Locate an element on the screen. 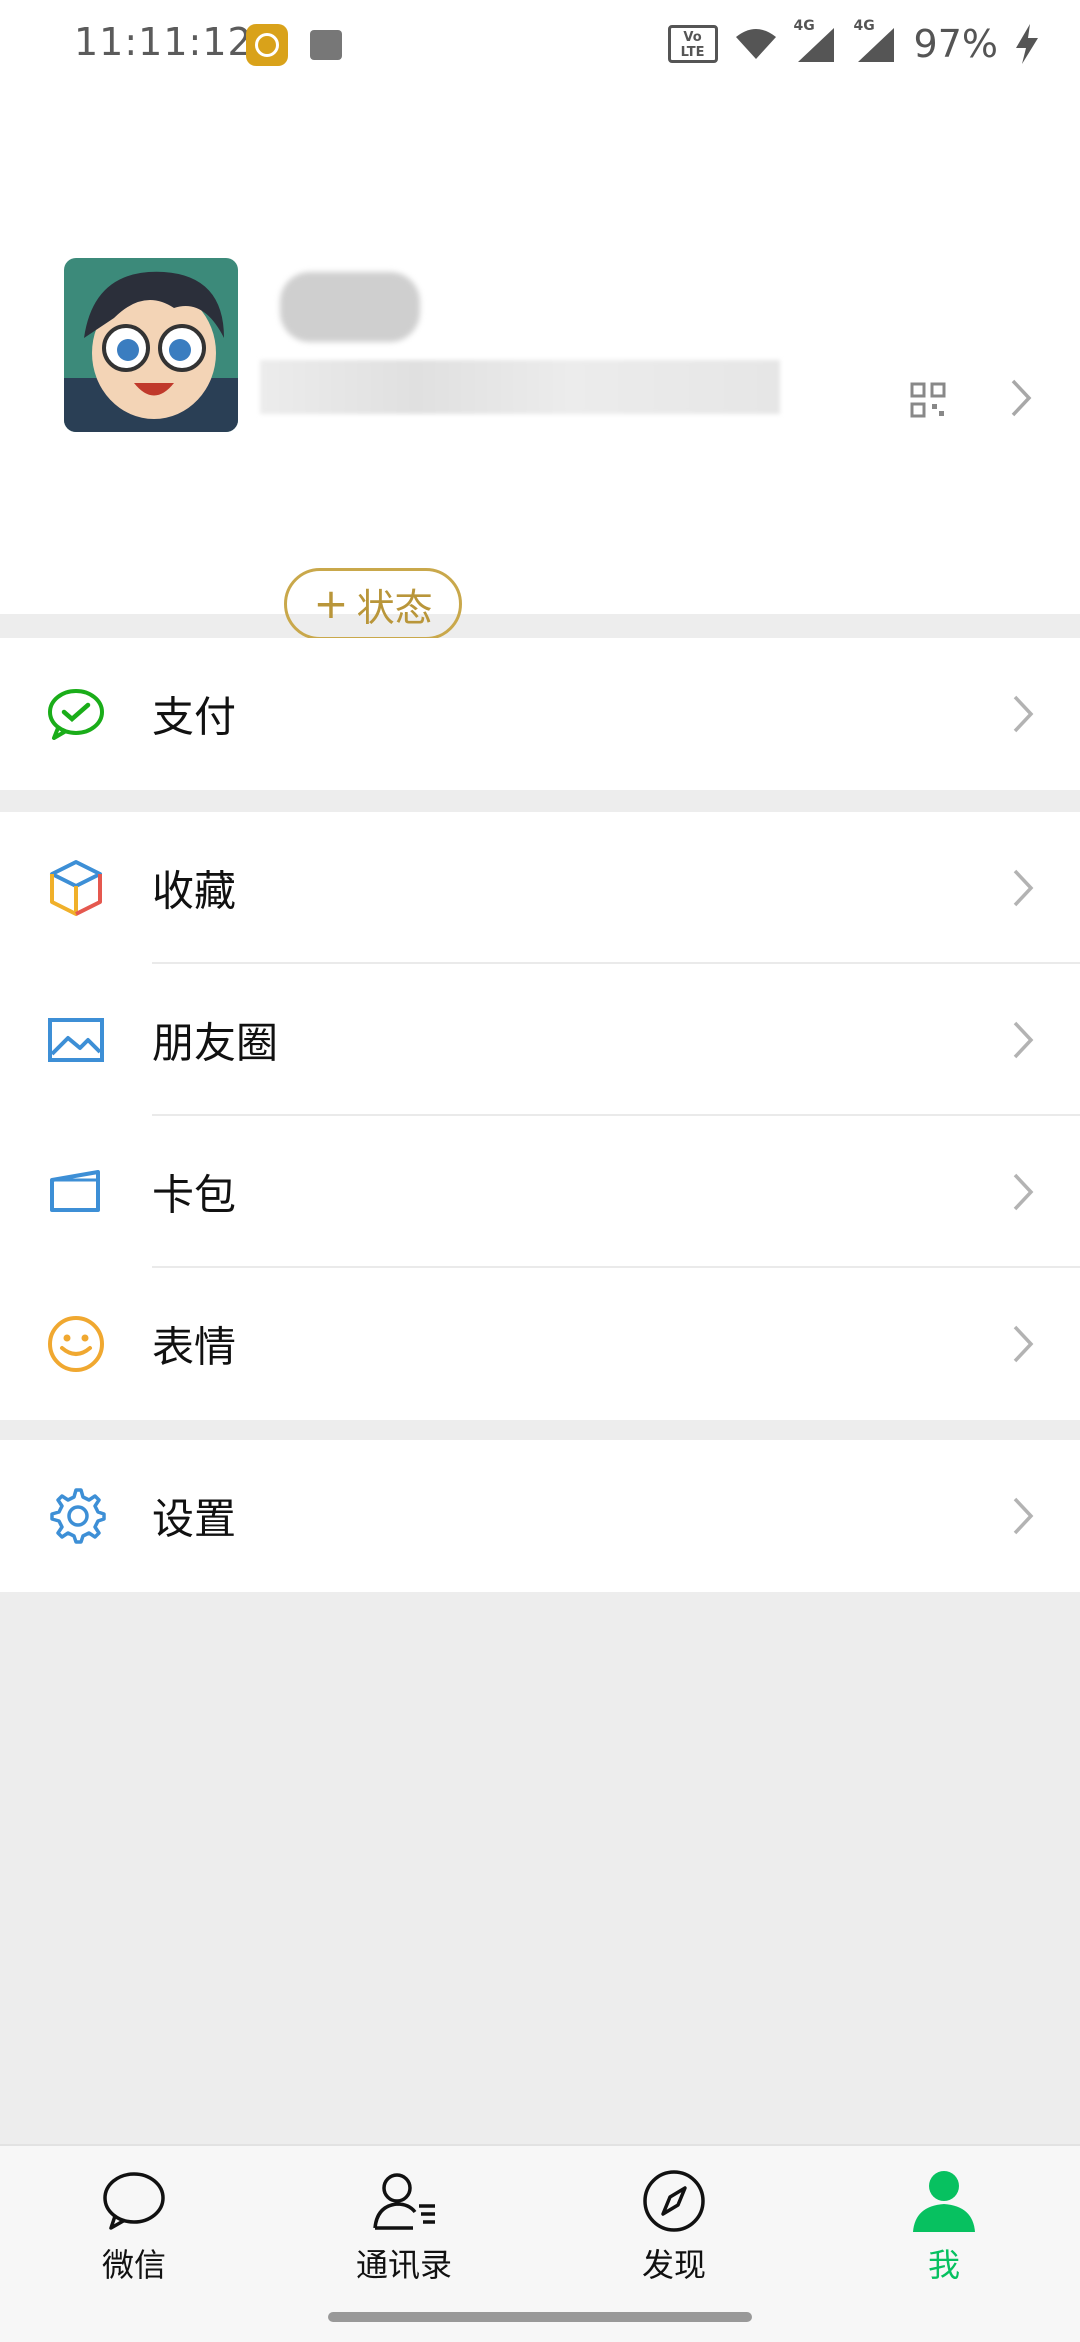 The height and width of the screenshot is (2342, 1080). menu-item-label: 支付 is located at coordinates (194, 717).